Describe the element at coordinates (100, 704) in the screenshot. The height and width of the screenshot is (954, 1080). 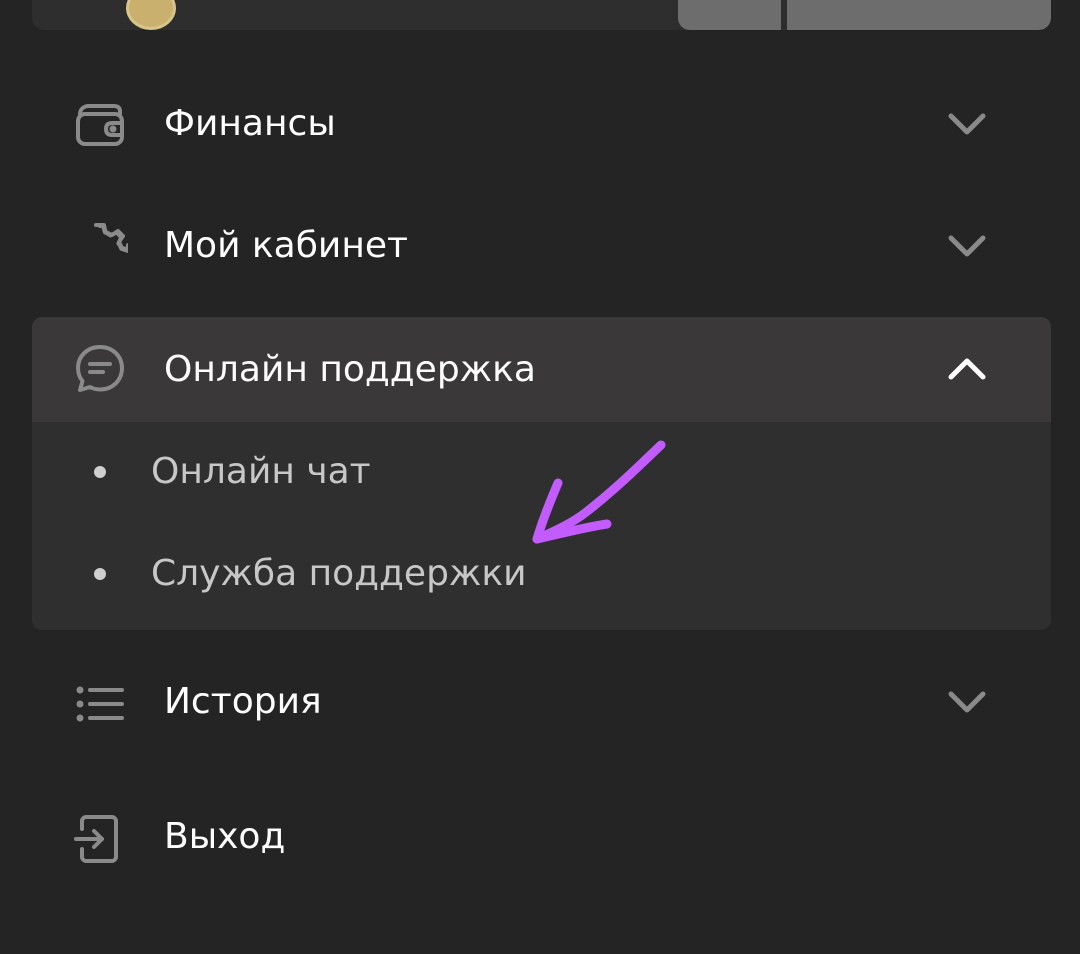
I see `list-icon` at that location.